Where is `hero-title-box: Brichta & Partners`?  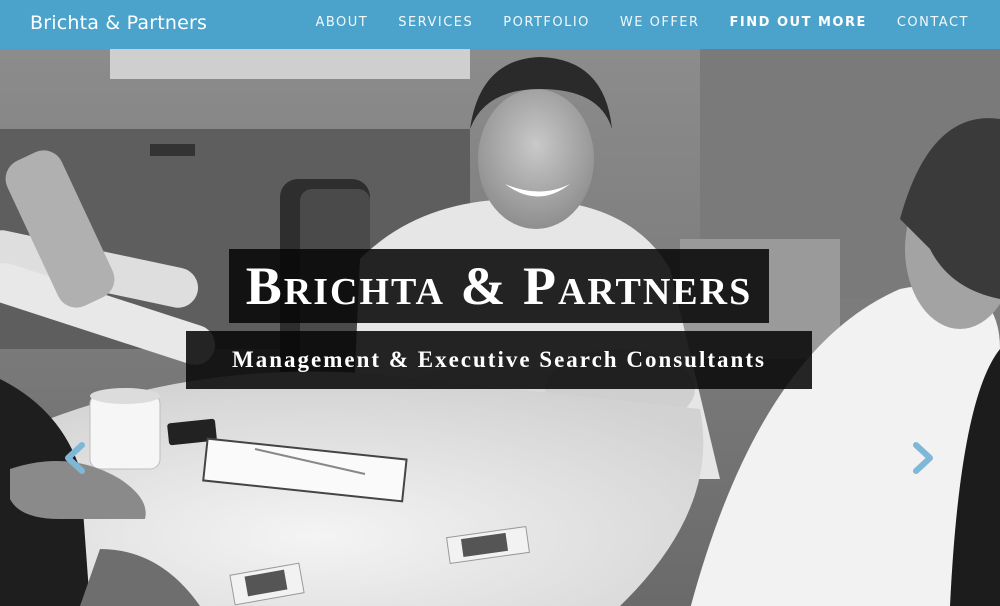
hero-title-box: Brichta & Partners is located at coordinates (499, 286).